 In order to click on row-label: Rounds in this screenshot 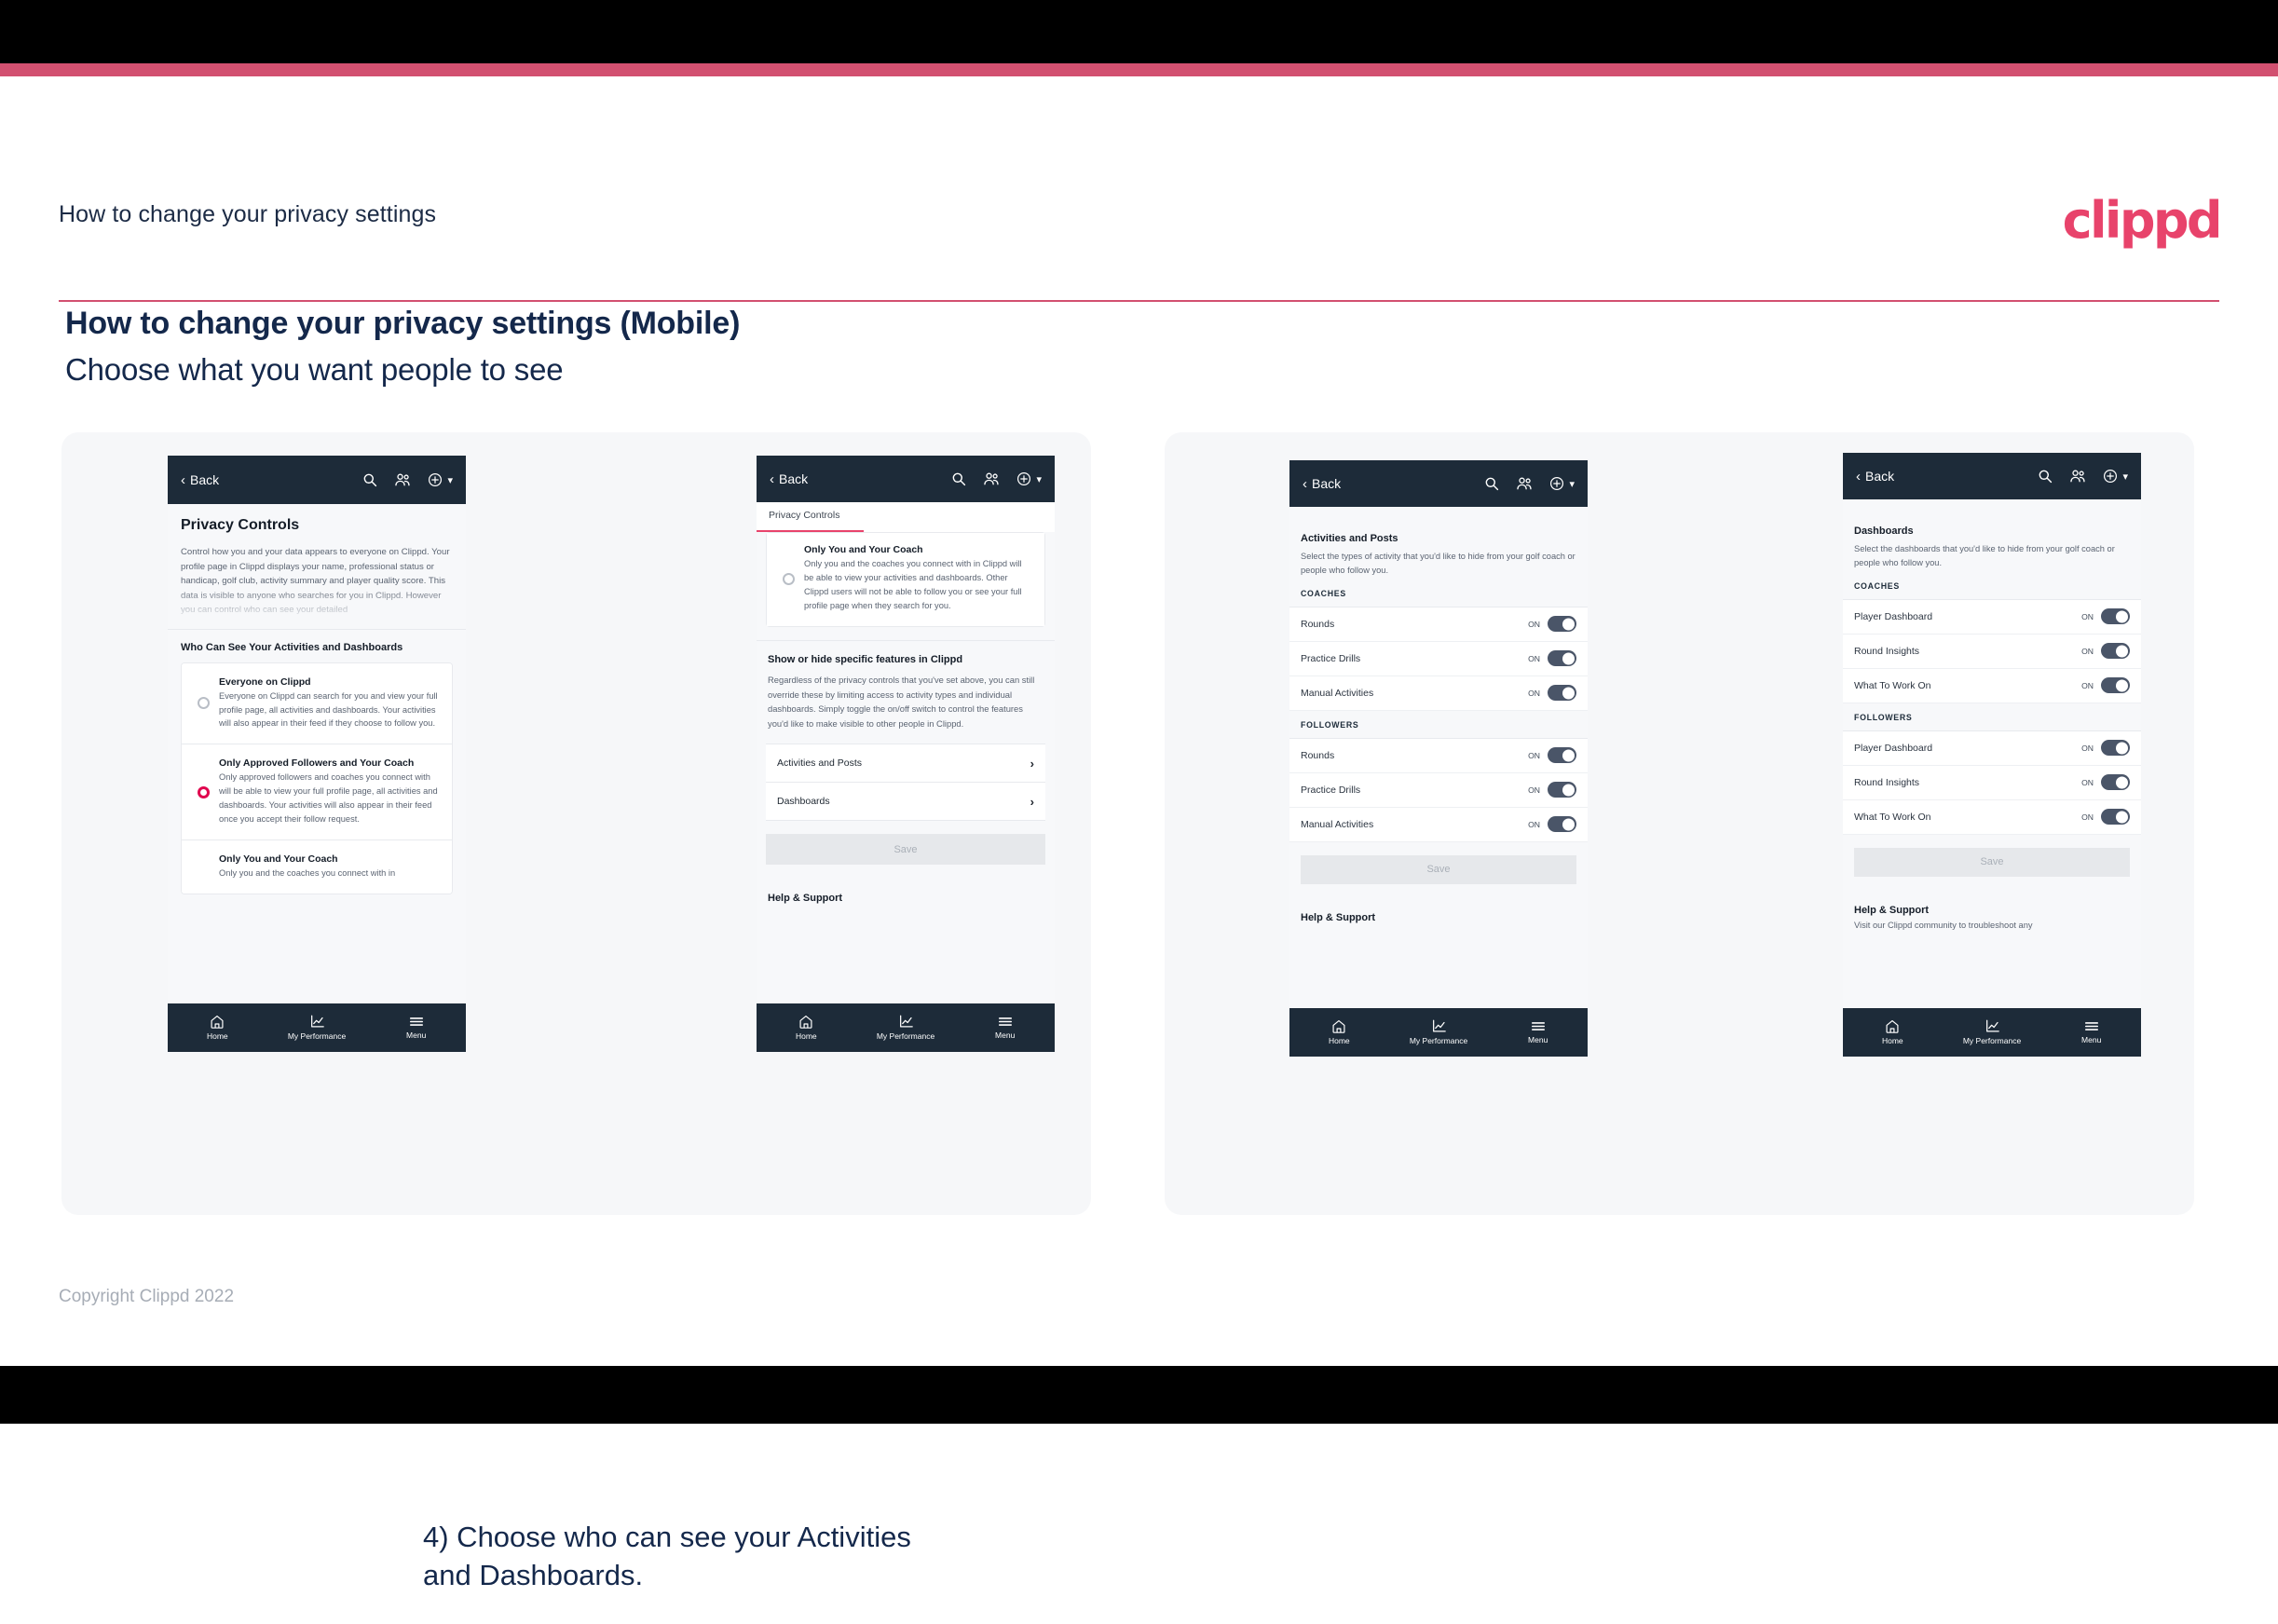, I will do `click(1318, 755)`.